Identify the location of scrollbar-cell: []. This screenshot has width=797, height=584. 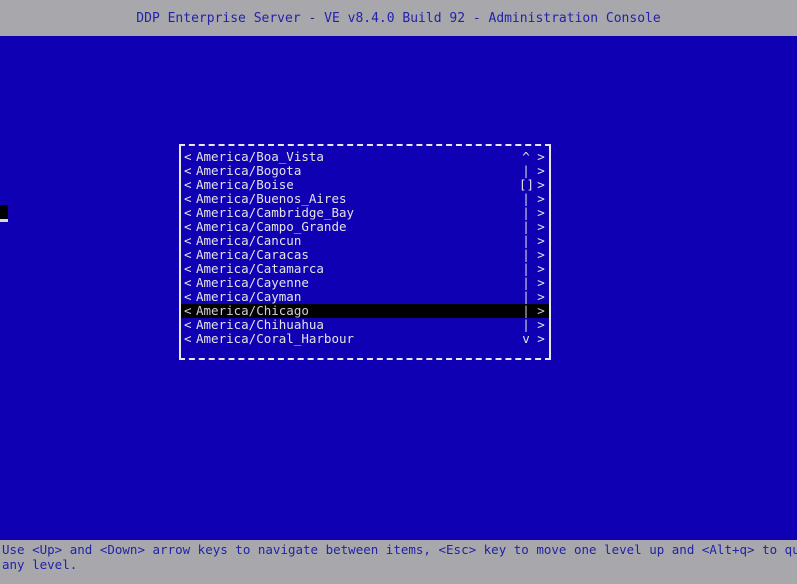
(526, 185).